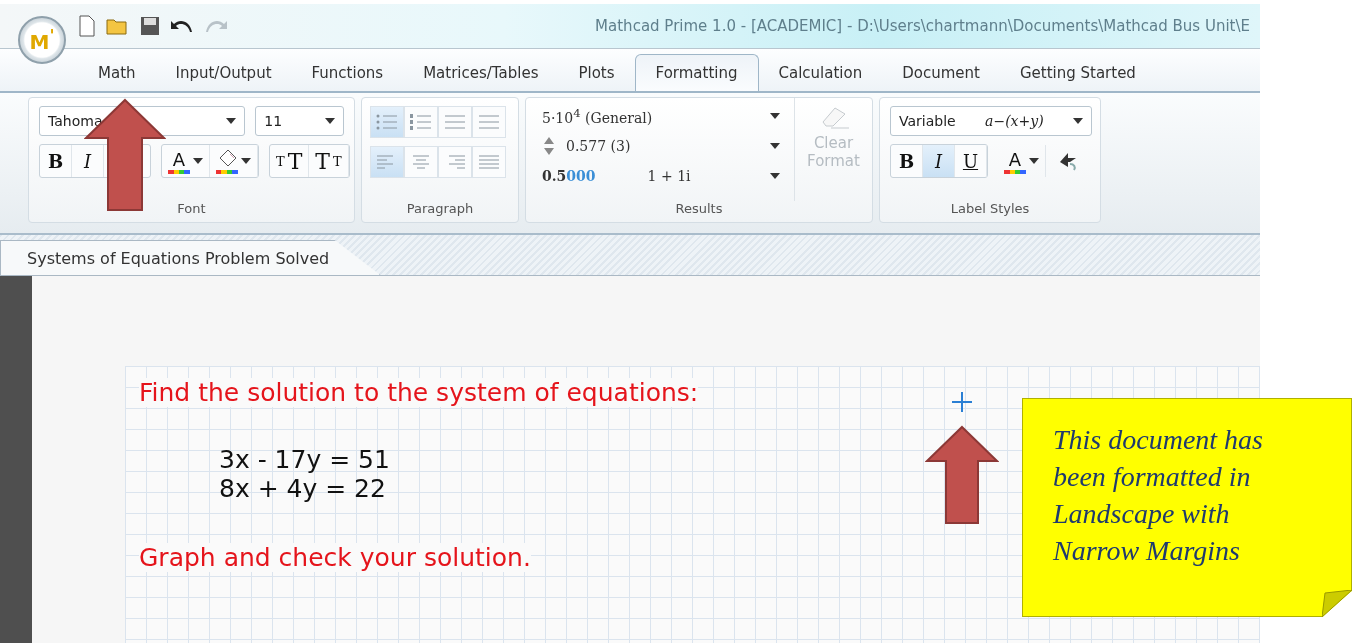 The width and height of the screenshot is (1357, 643). Describe the element at coordinates (971, 161) in the screenshot. I see `label-style-button: U` at that location.